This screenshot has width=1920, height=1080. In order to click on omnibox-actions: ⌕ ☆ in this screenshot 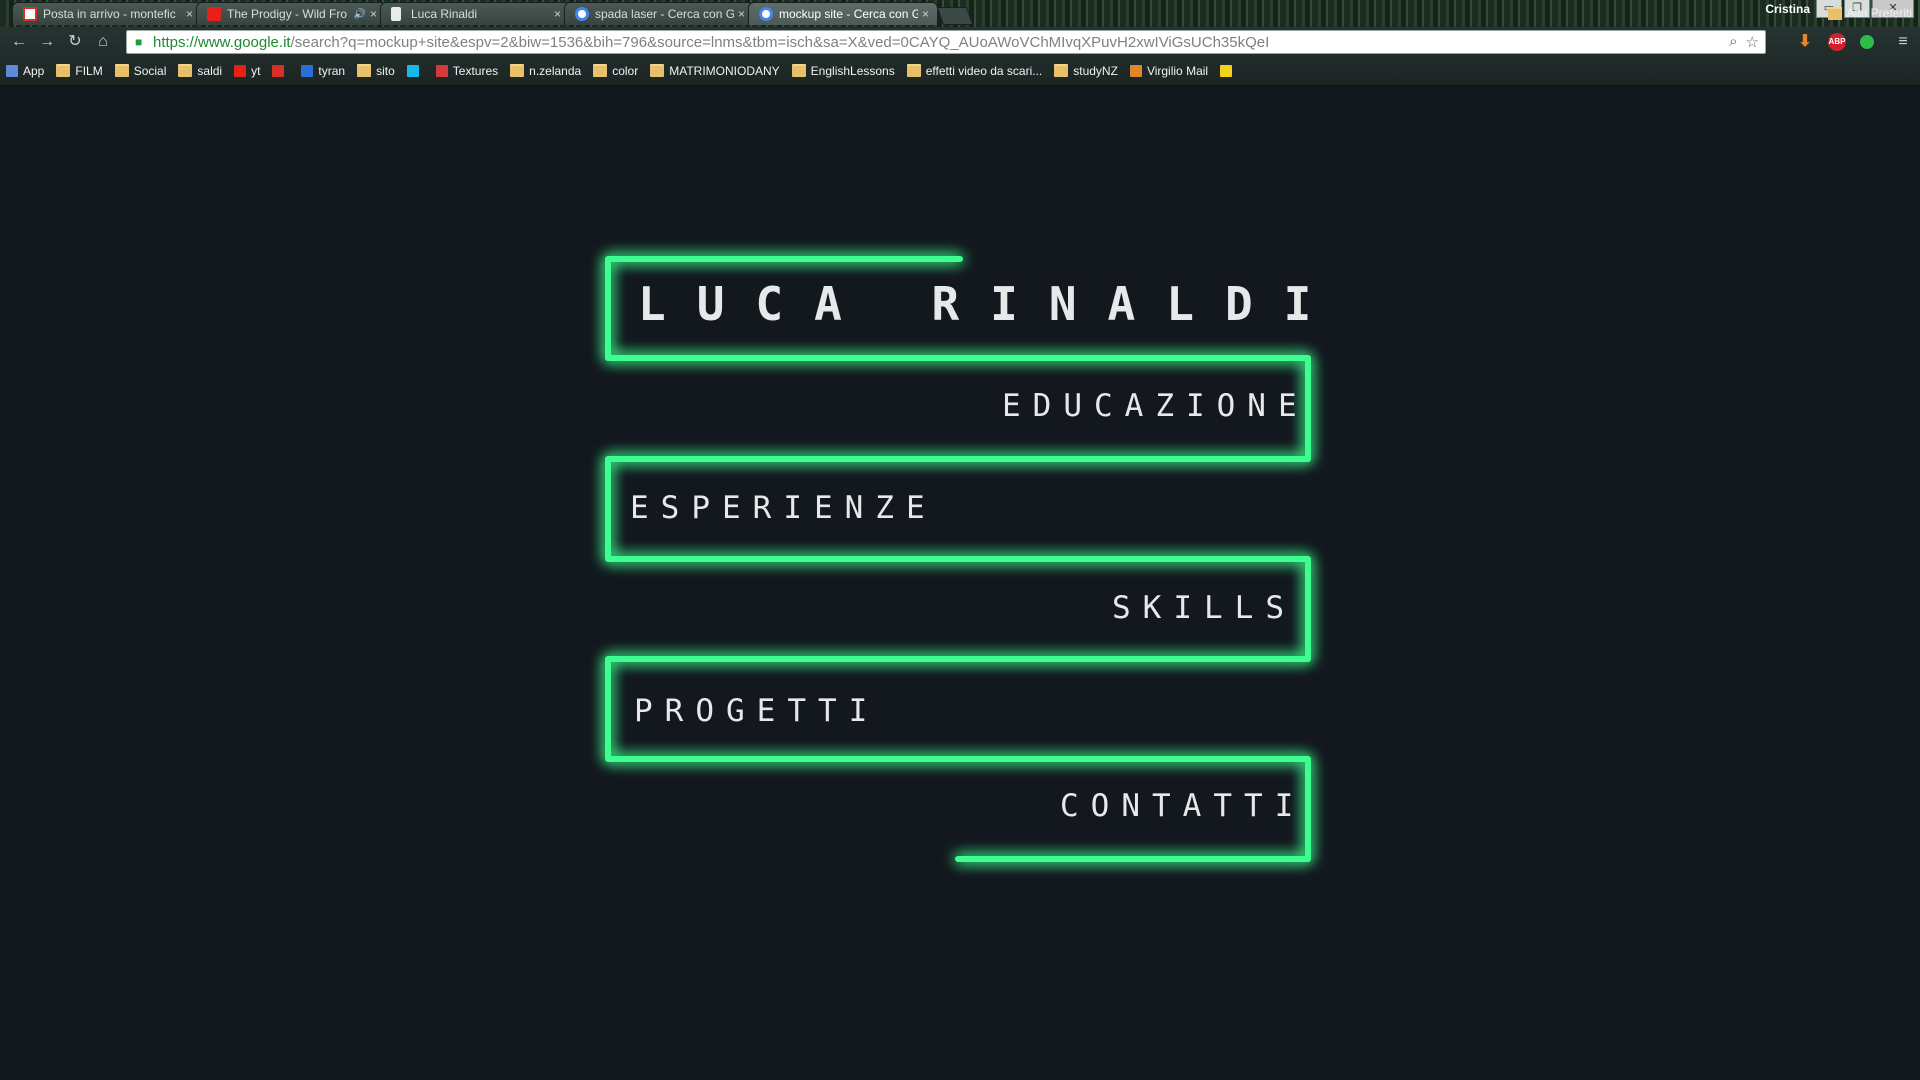, I will do `click(1744, 42)`.